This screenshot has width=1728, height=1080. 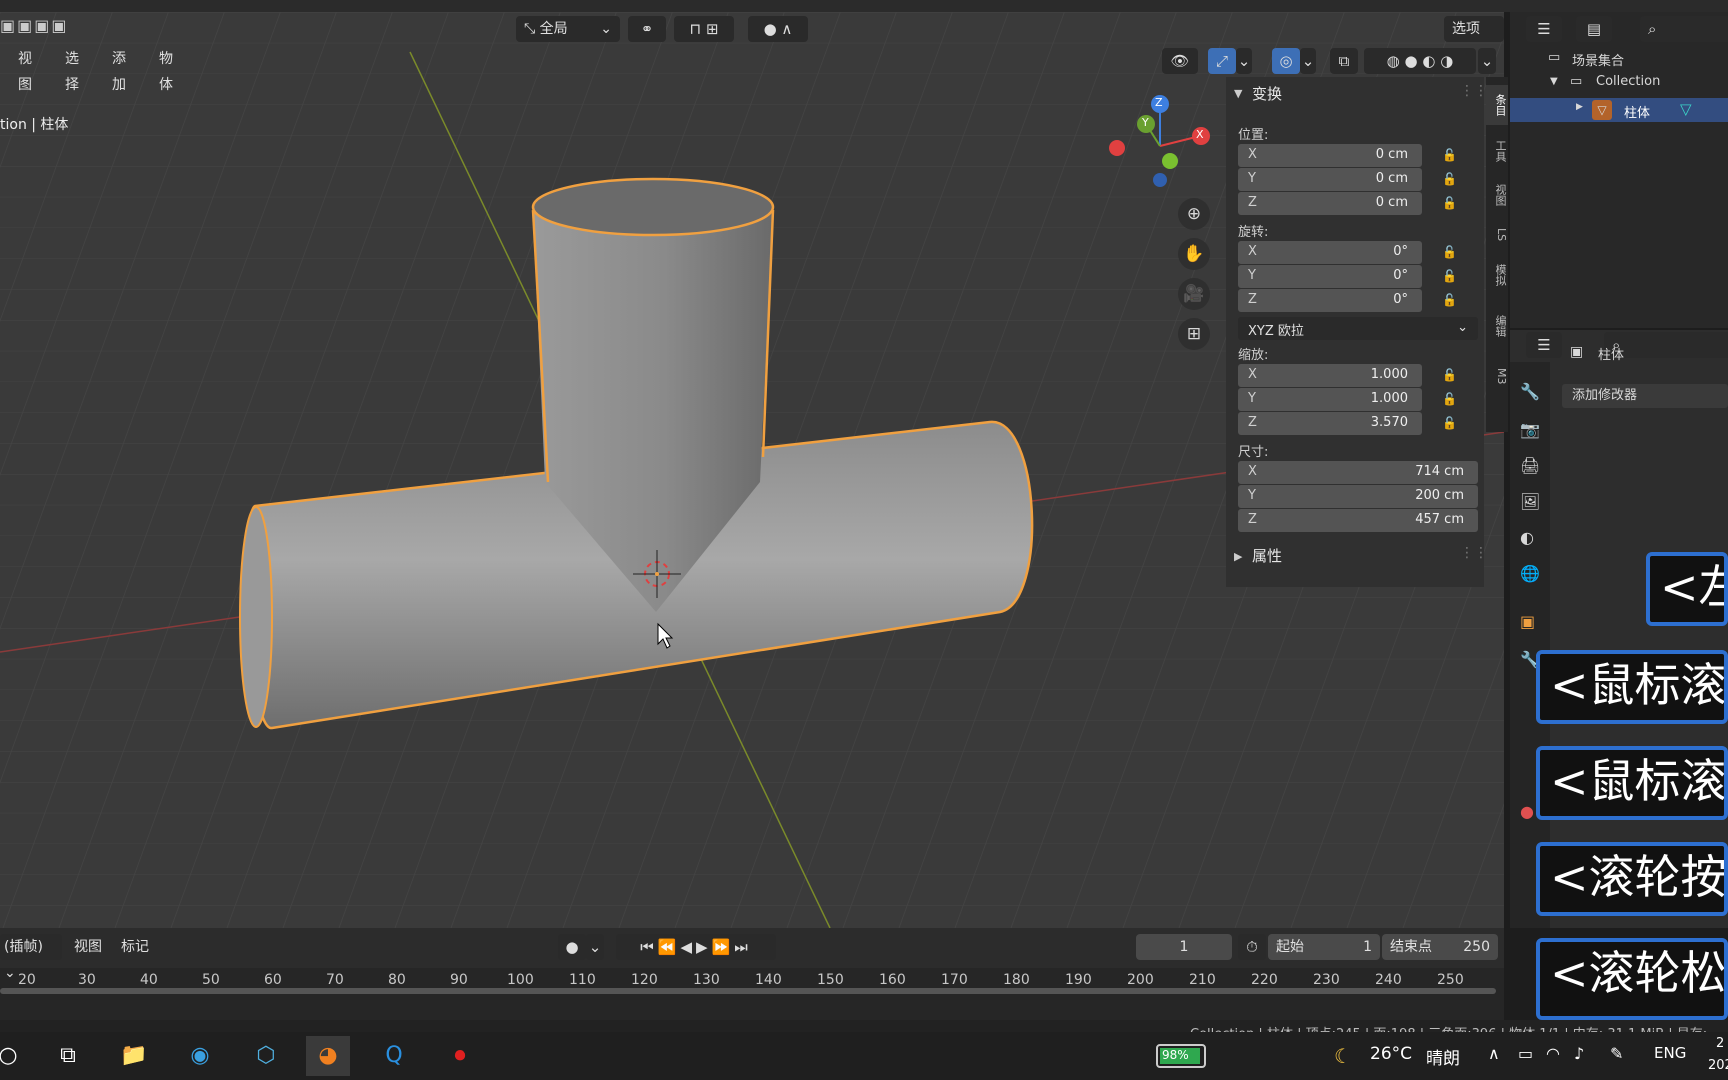 I want to click on display-mode-icon: ▤, so click(x=1594, y=29).